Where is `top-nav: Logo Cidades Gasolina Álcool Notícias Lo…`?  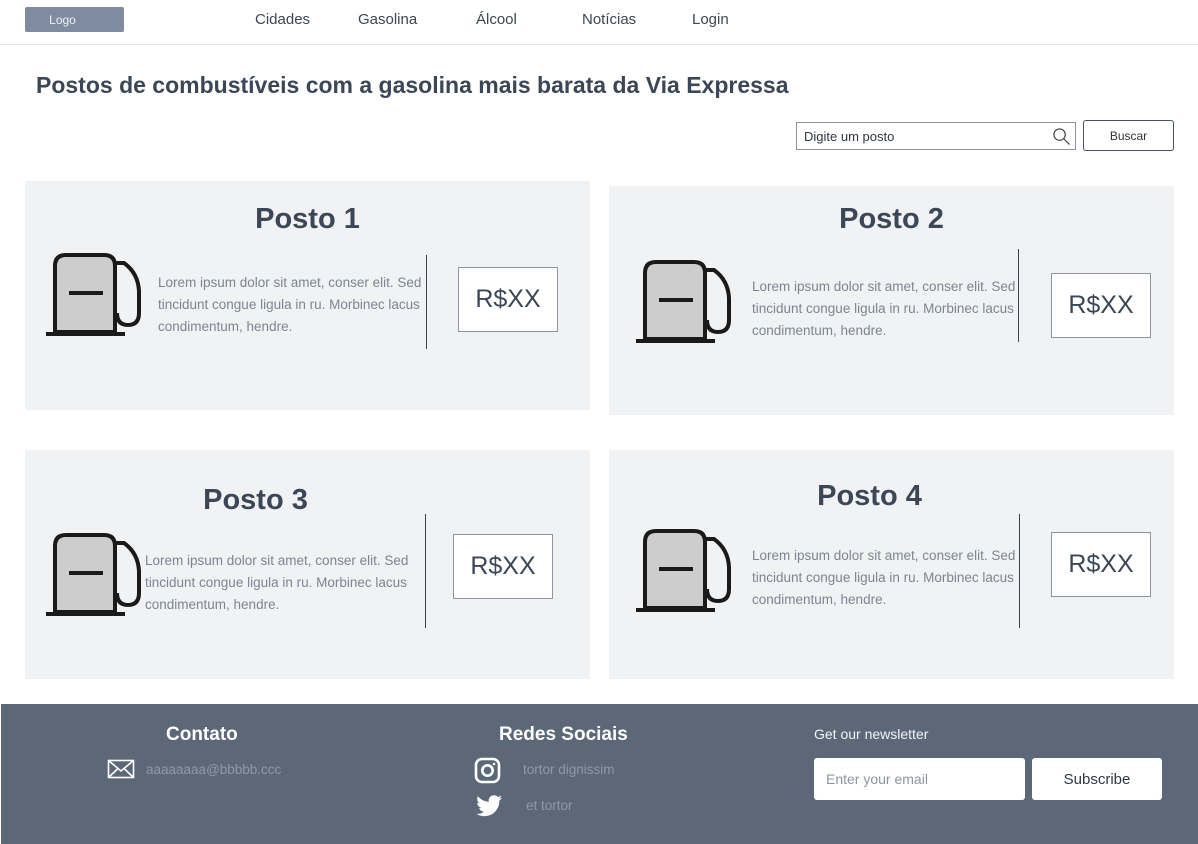
top-nav: Logo Cidades Gasolina Álcool Notícias Lo… is located at coordinates (599, 22).